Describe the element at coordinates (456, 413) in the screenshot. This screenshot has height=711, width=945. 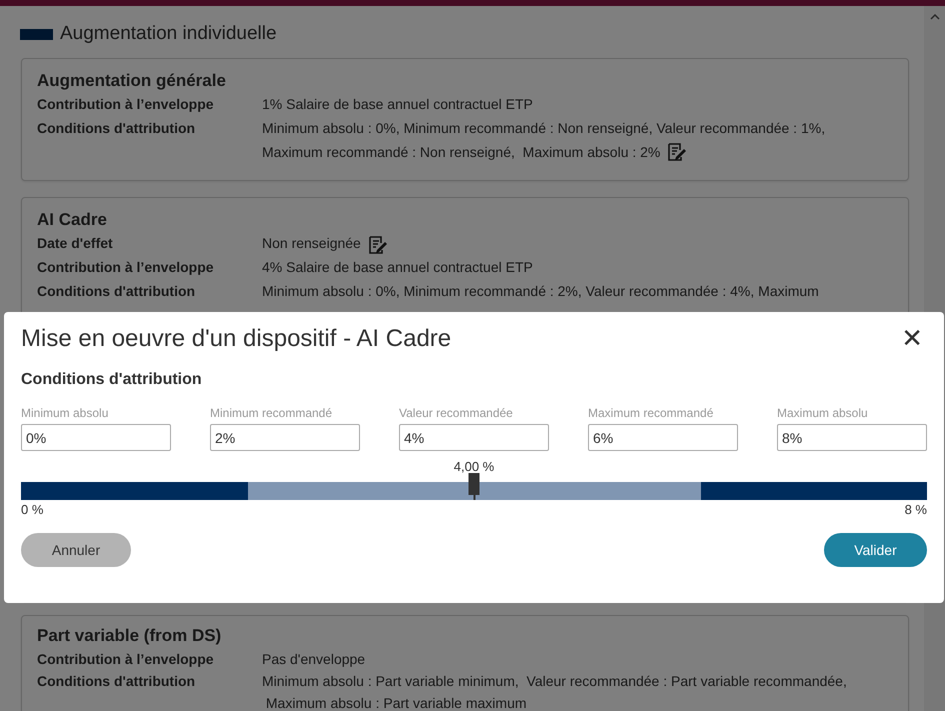
I see `field-label: Valeur recommandée` at that location.